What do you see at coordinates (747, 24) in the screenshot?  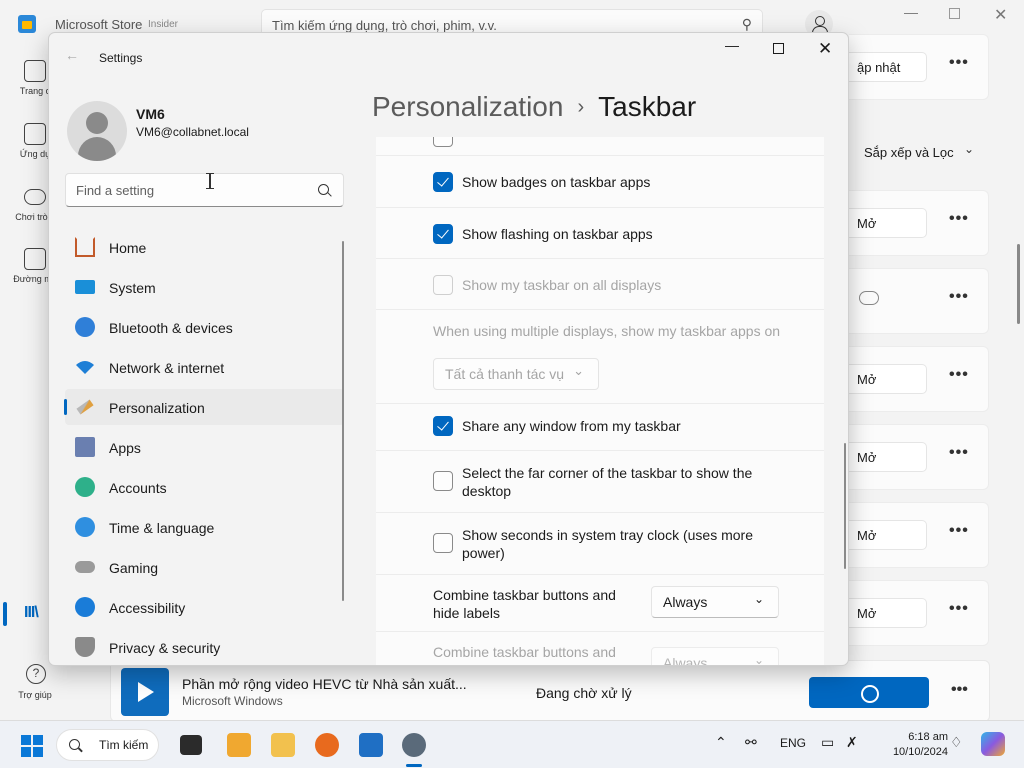 I see `search-icon: ⚲` at bounding box center [747, 24].